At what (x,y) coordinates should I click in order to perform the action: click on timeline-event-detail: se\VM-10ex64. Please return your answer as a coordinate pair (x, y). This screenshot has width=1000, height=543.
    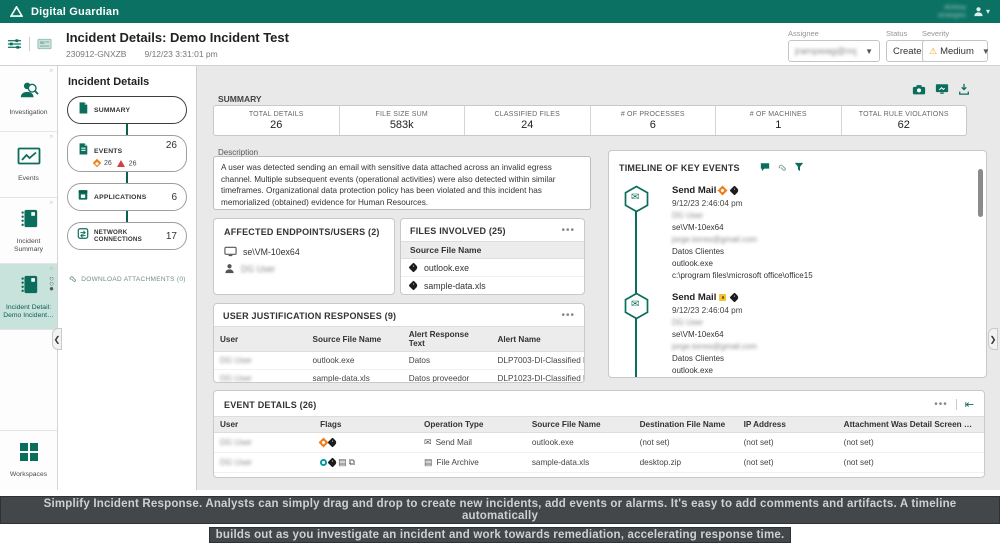
    Looking at the image, I should click on (698, 227).